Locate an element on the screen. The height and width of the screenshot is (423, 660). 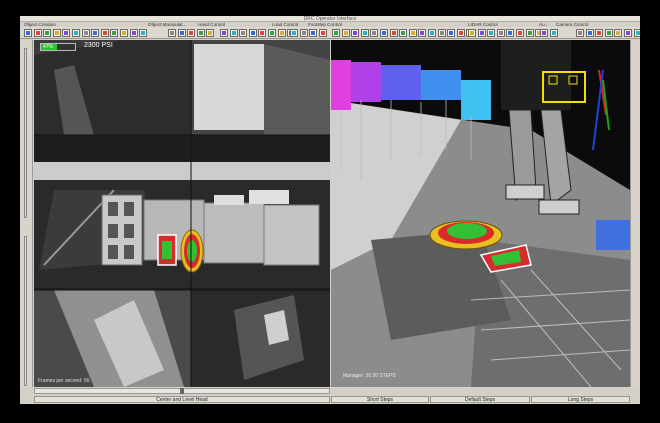
step-manager-overlay: Manager: 20 20 STEPS is located at coordinates (369, 376).